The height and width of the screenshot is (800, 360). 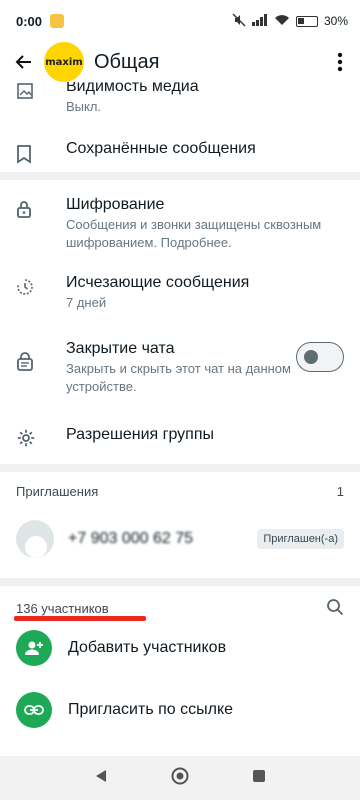 What do you see at coordinates (57, 21) in the screenshot?
I see `notification-icon` at bounding box center [57, 21].